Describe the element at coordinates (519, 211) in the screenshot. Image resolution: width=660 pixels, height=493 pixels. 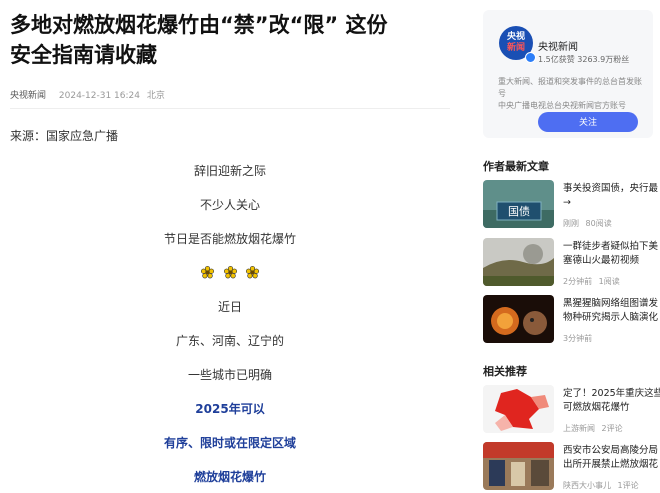
I see `svg-text: 国债` at that location.